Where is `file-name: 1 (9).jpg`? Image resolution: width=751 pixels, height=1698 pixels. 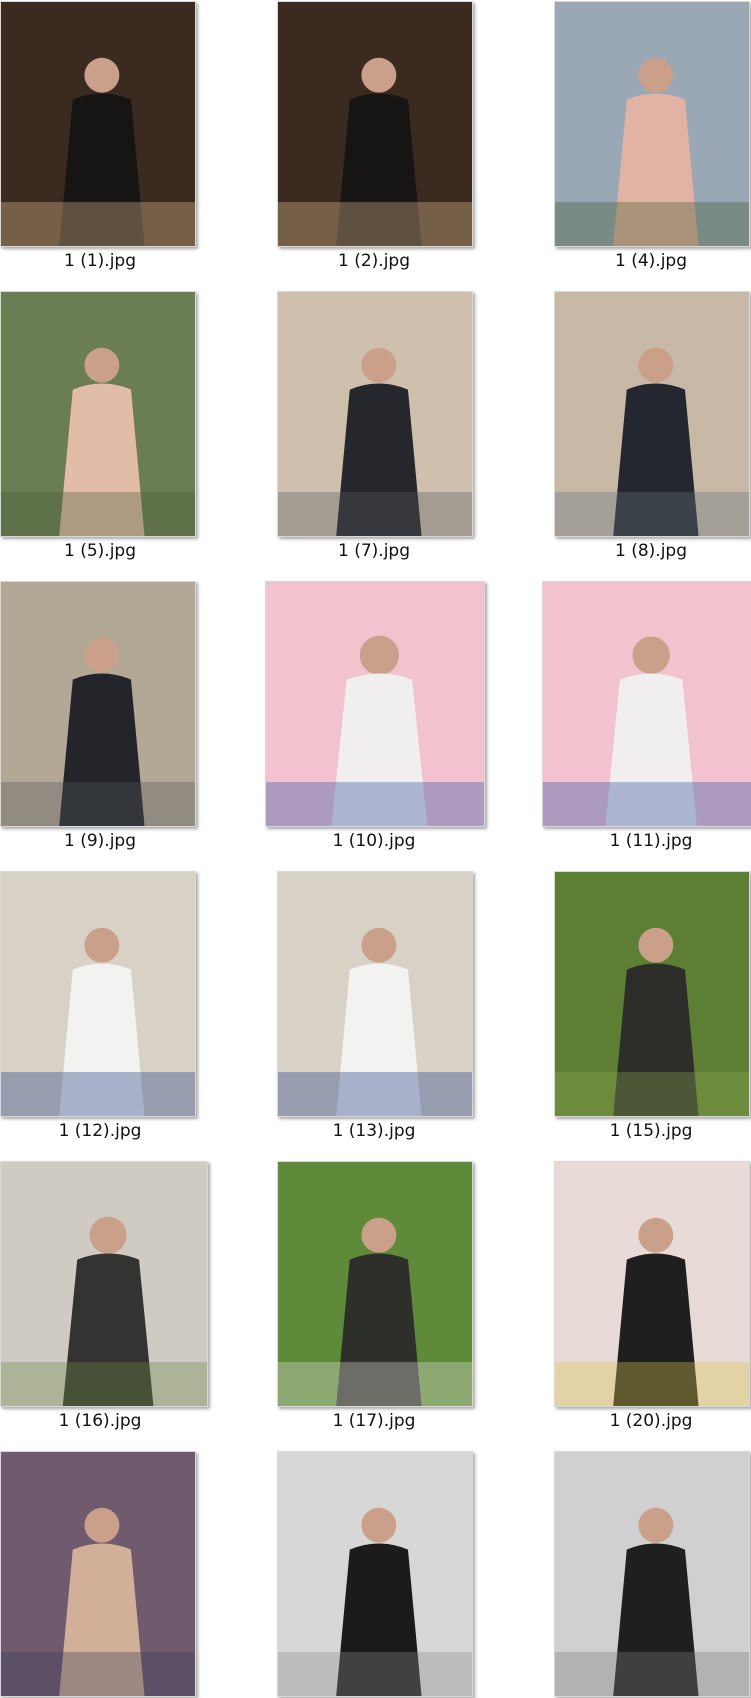 file-name: 1 (9).jpg is located at coordinates (112, 841).